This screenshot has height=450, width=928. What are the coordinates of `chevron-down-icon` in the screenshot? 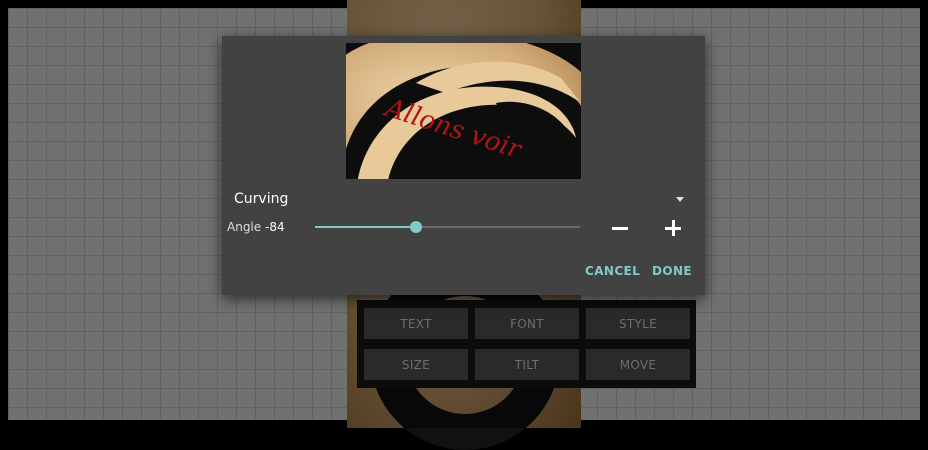 It's located at (680, 199).